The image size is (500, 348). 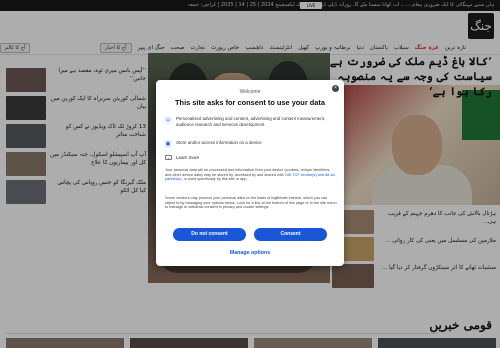 What do you see at coordinates (335, 88) in the screenshot?
I see `close-icon: ×` at bounding box center [335, 88].